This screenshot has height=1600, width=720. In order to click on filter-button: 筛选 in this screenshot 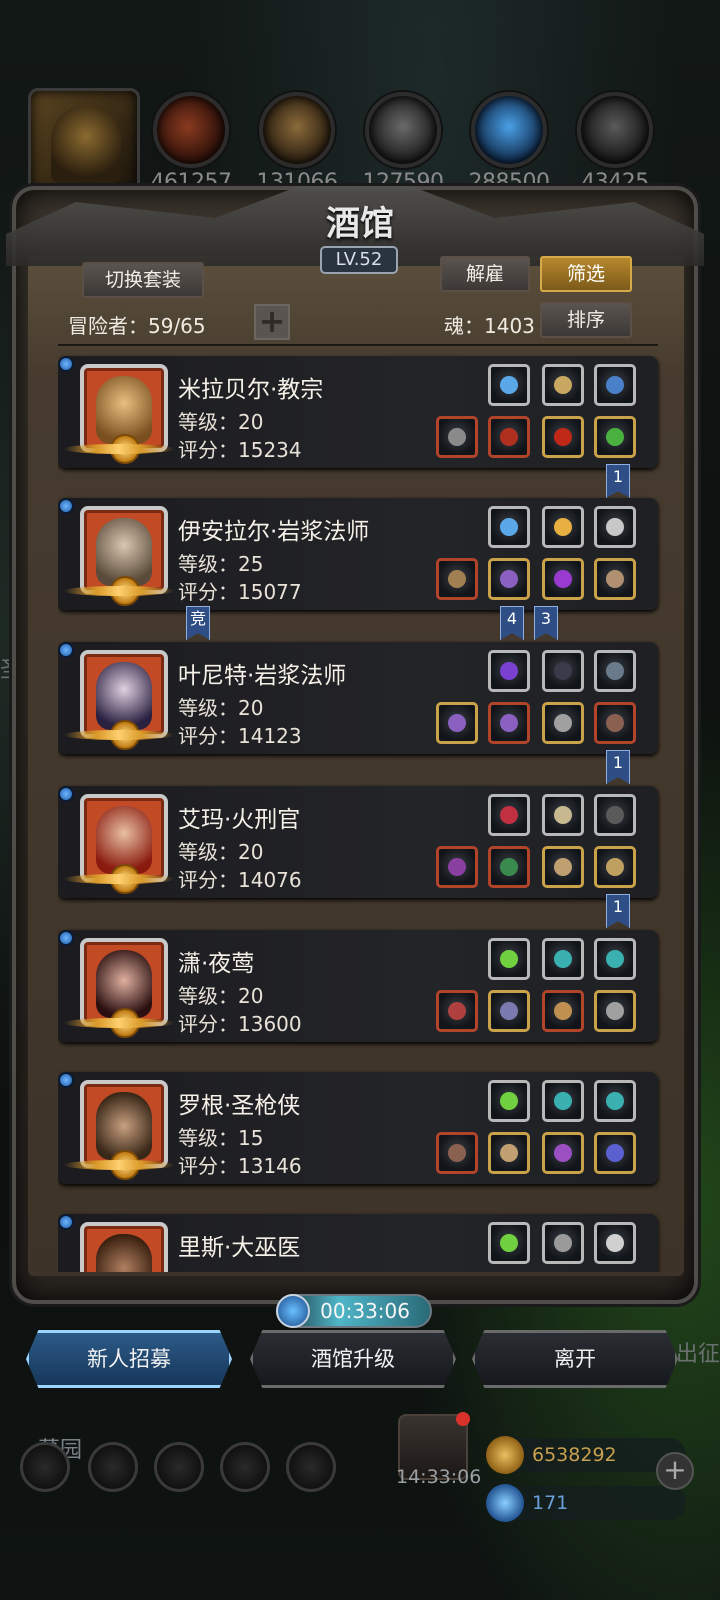, I will do `click(586, 274)`.